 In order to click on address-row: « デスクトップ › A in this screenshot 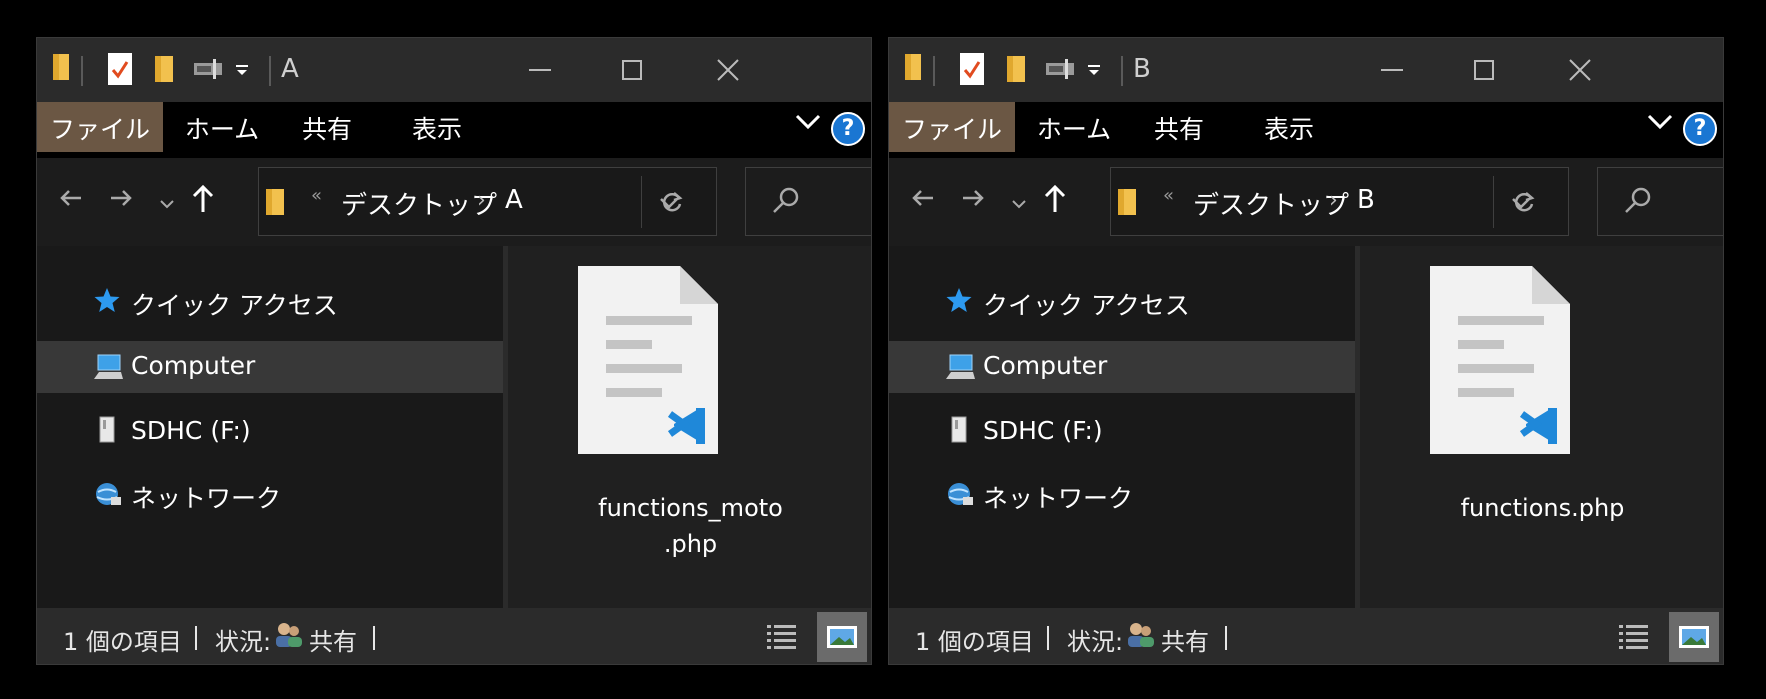, I will do `click(454, 202)`.